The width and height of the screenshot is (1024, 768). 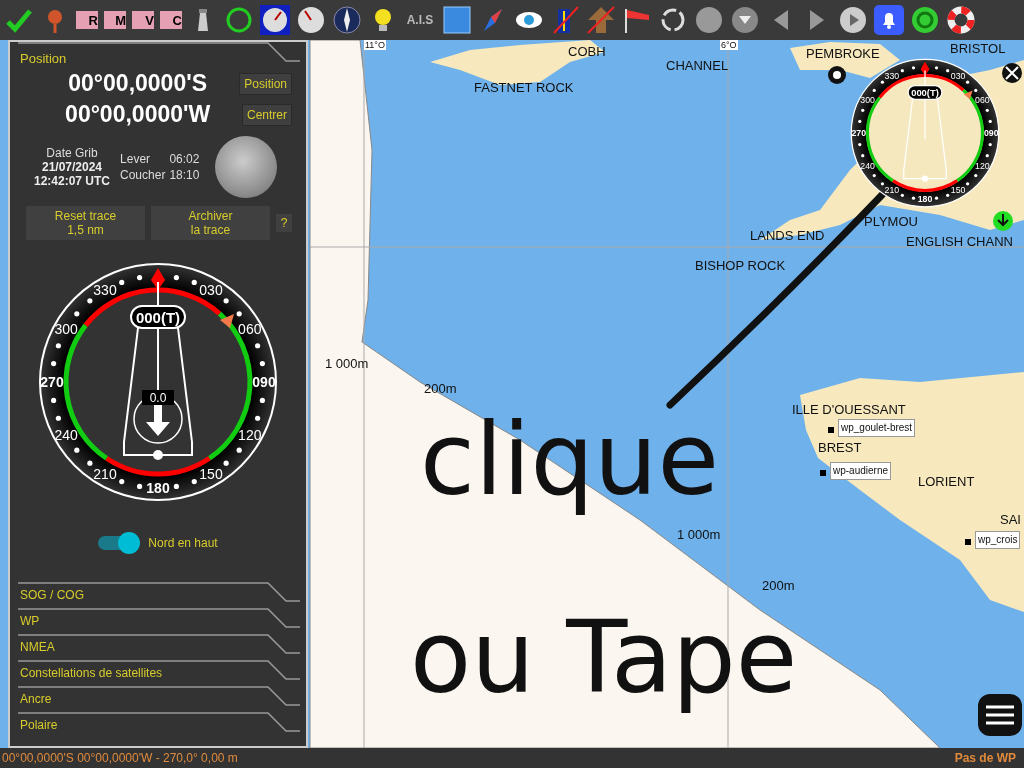 I want to click on place-label: PLYMOU, so click(x=891, y=222).